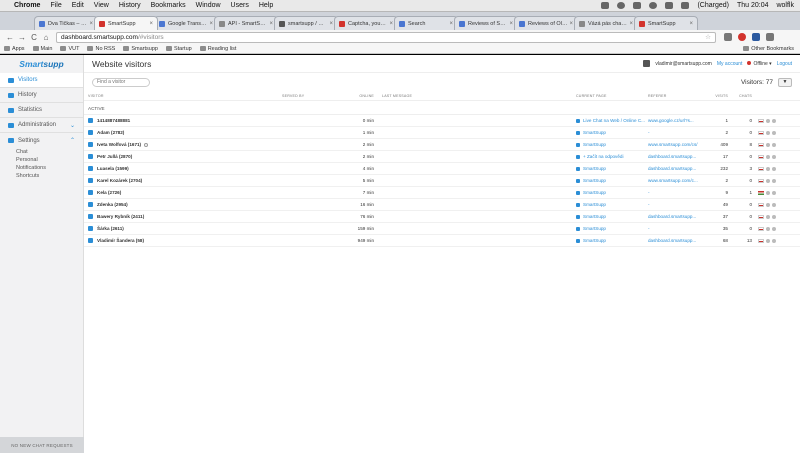  Describe the element at coordinates (168, 5) in the screenshot. I see `menu-bookmarks: Bookmarks` at that location.